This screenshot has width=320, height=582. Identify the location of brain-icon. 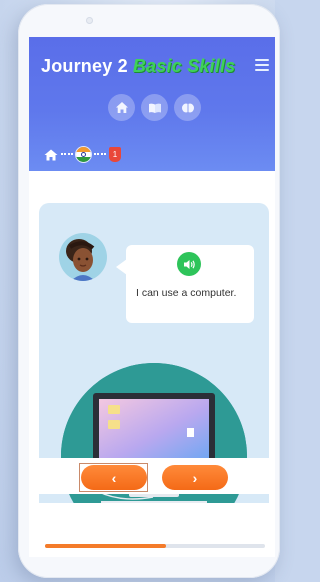
(187, 107).